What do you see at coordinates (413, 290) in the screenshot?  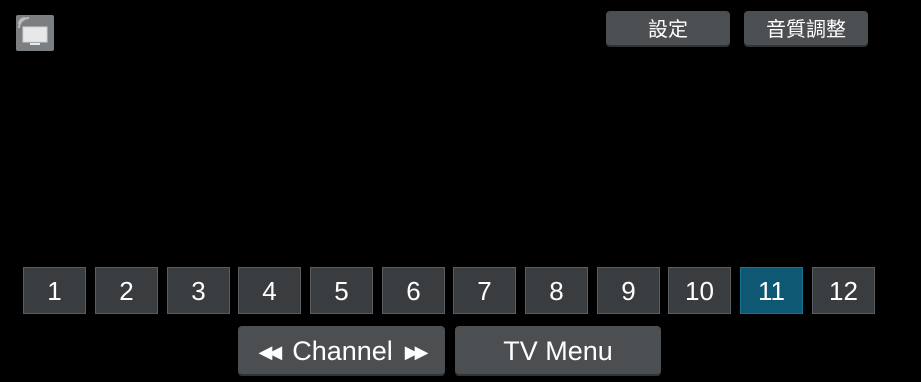 I see `channel-button-6: 6` at bounding box center [413, 290].